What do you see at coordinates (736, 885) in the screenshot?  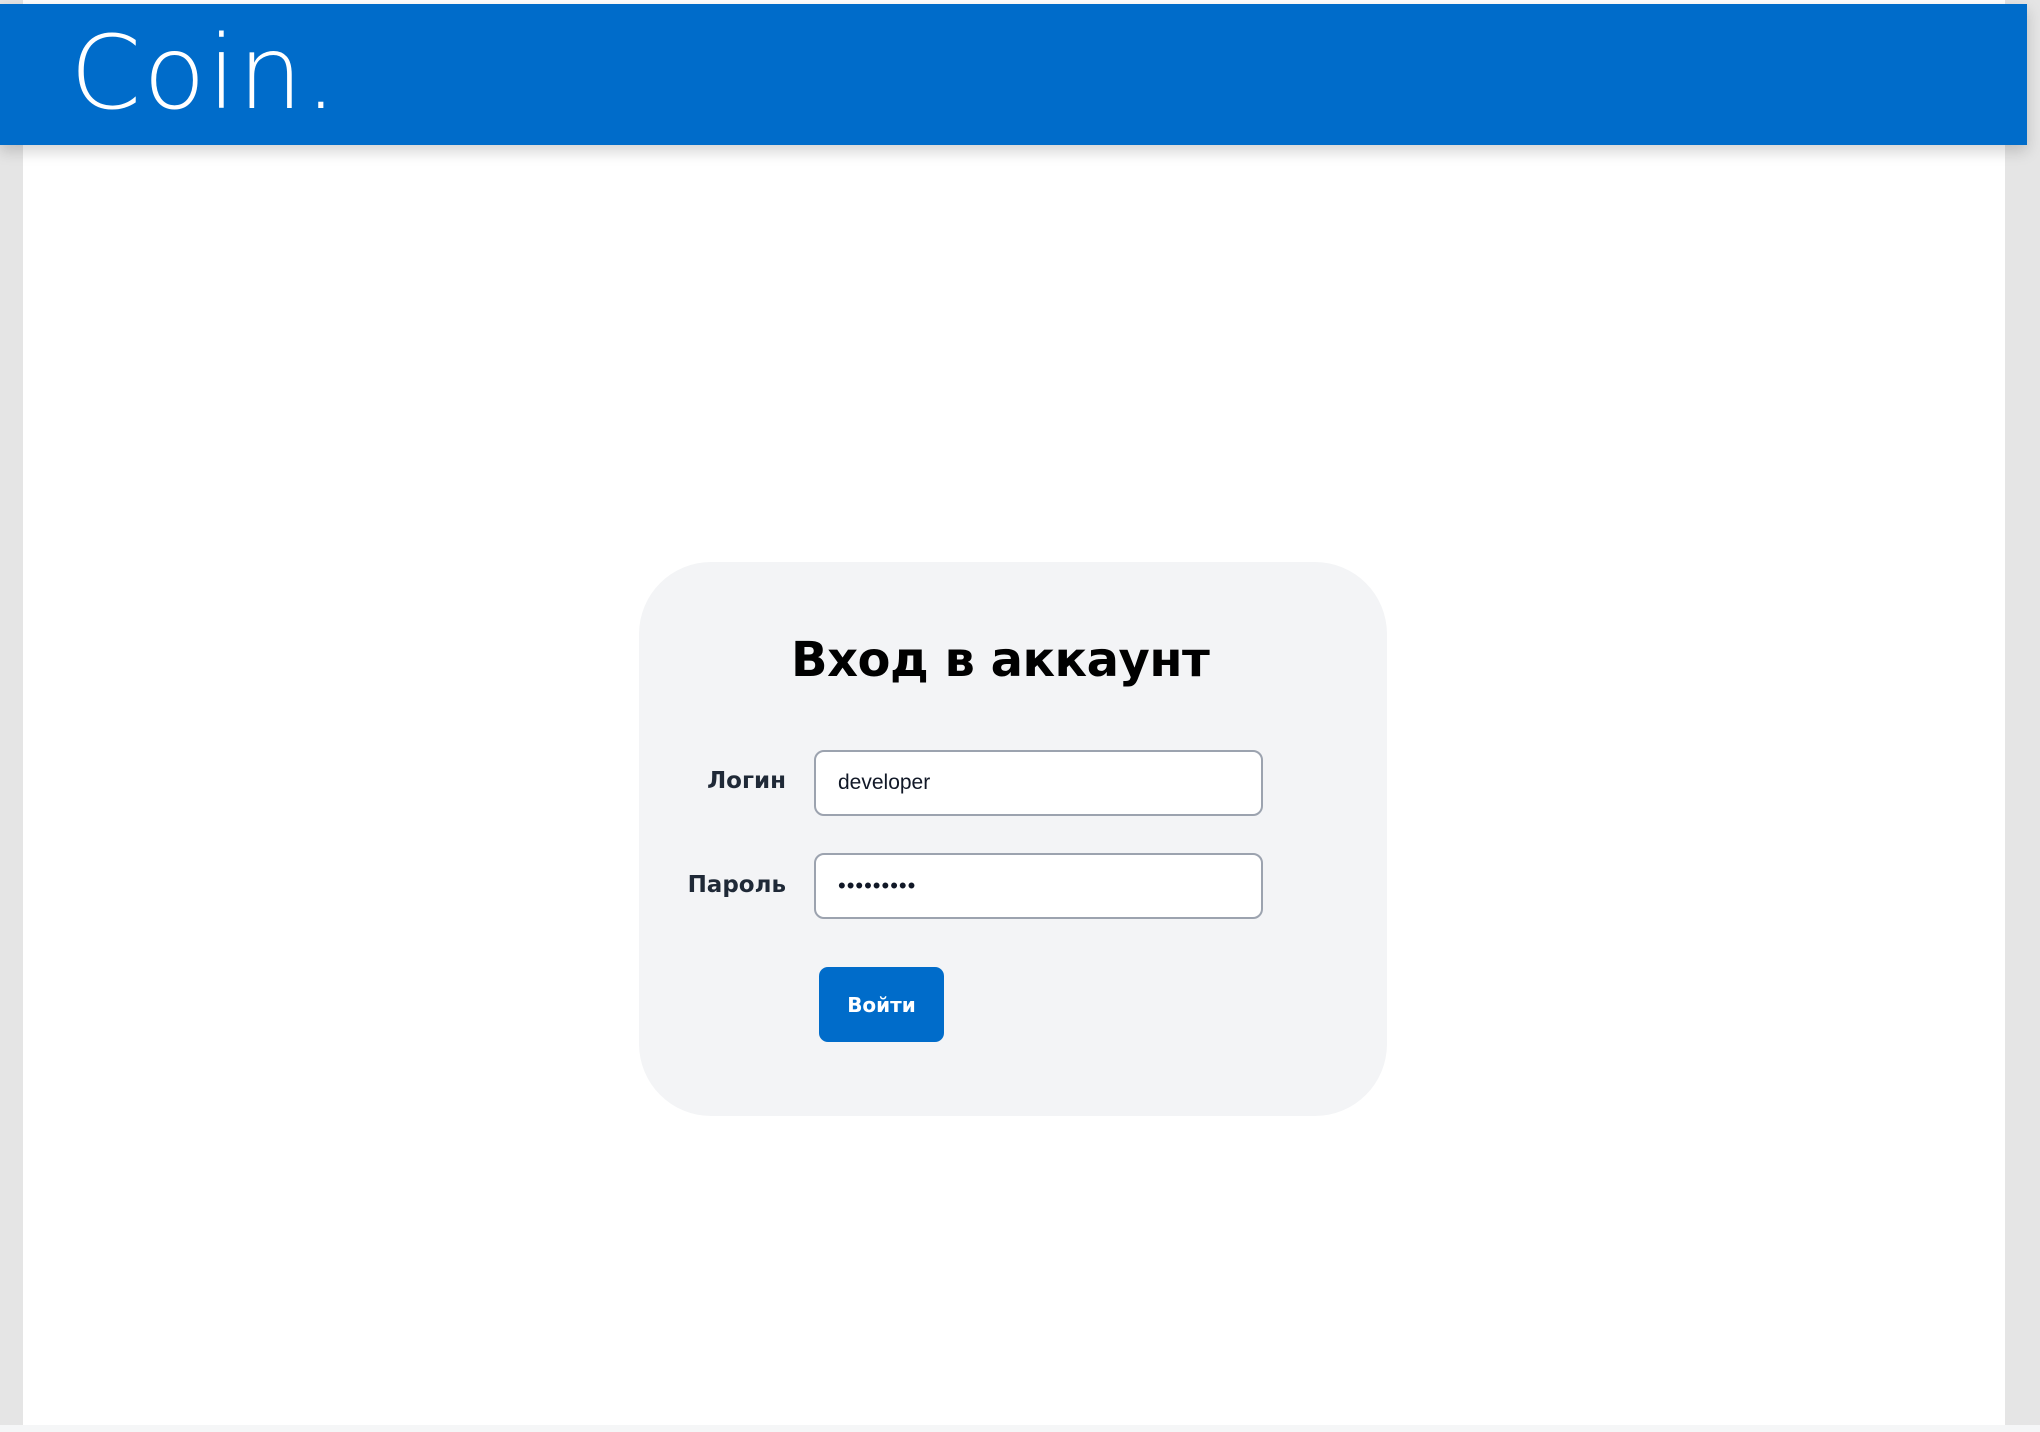 I see `password-label: Пароль` at bounding box center [736, 885].